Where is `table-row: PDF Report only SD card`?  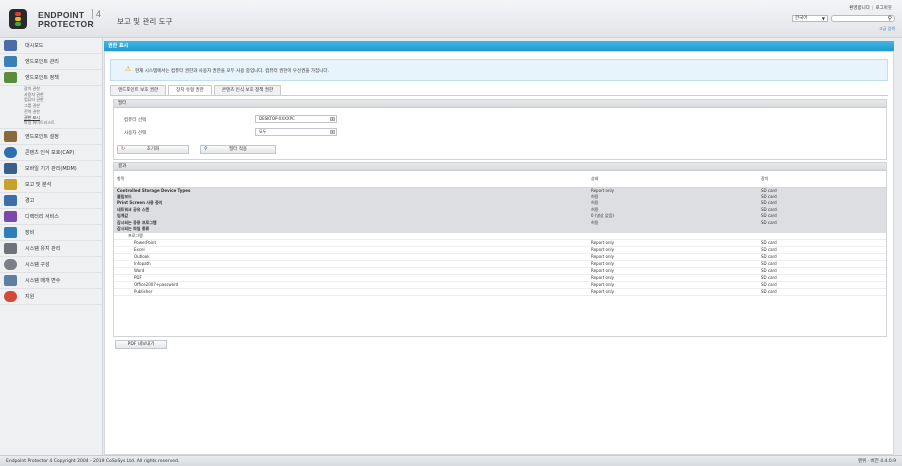 table-row: PDF Report only SD card is located at coordinates (500, 278).